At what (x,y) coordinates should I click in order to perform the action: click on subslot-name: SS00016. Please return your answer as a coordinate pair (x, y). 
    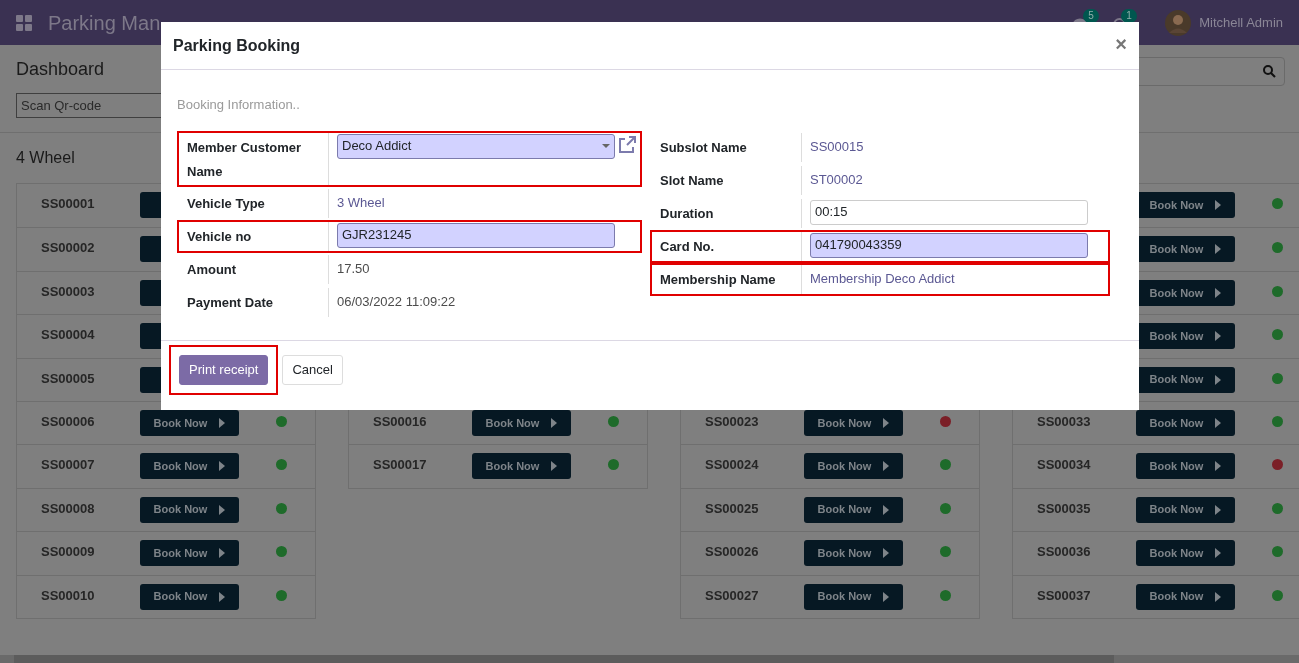
    Looking at the image, I should click on (400, 421).